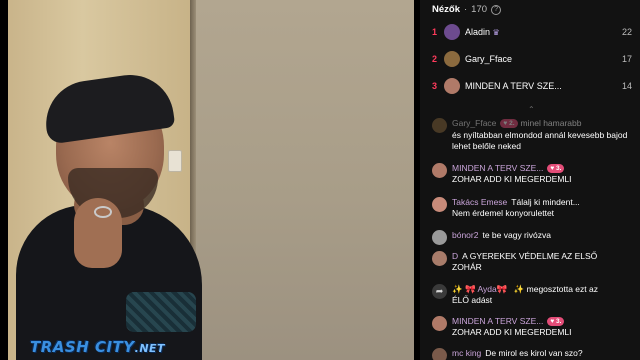  What do you see at coordinates (626, 86) in the screenshot?
I see `viewer-score: 14` at bounding box center [626, 86].